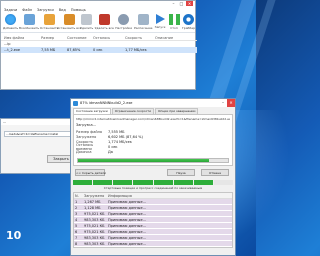 The height and width of the screenshot is (256, 320). What do you see at coordinates (153, 173) in the screenshot?
I see `button-row: << Скрыть детали Пауза Отмена` at bounding box center [153, 173].